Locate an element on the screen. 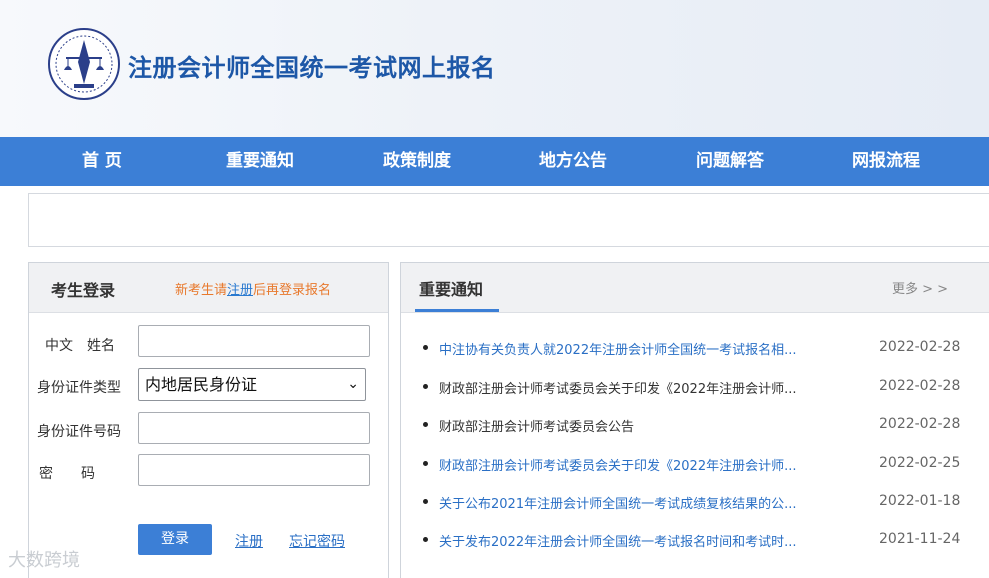  password-input is located at coordinates (254, 470).